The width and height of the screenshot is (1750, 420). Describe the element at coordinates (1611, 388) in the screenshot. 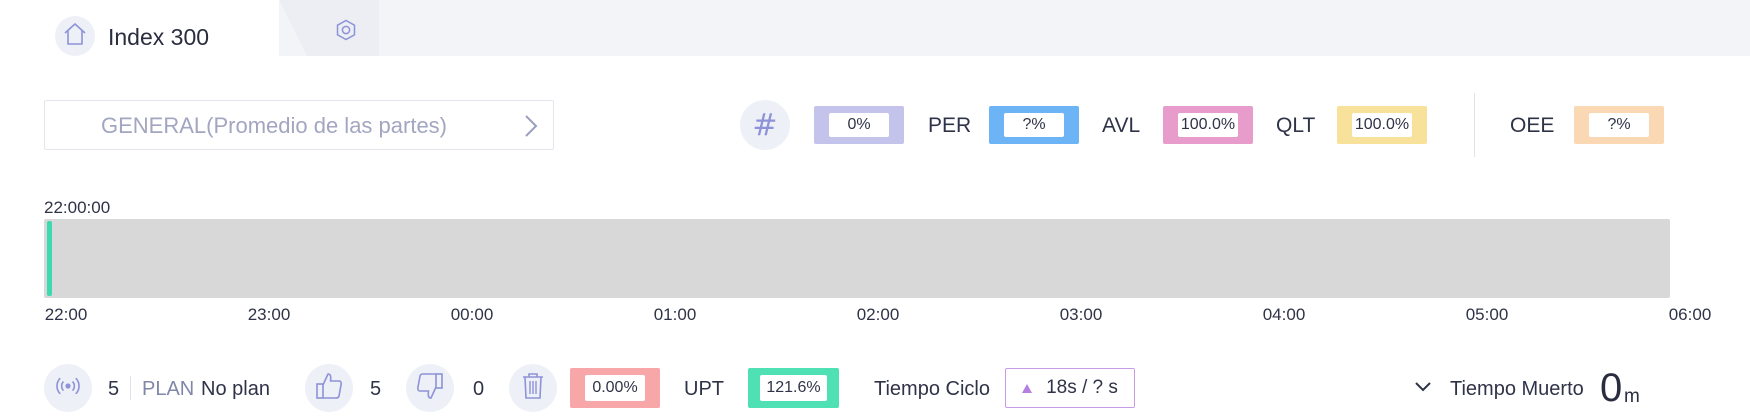

I see `dead-time-value: 0` at that location.